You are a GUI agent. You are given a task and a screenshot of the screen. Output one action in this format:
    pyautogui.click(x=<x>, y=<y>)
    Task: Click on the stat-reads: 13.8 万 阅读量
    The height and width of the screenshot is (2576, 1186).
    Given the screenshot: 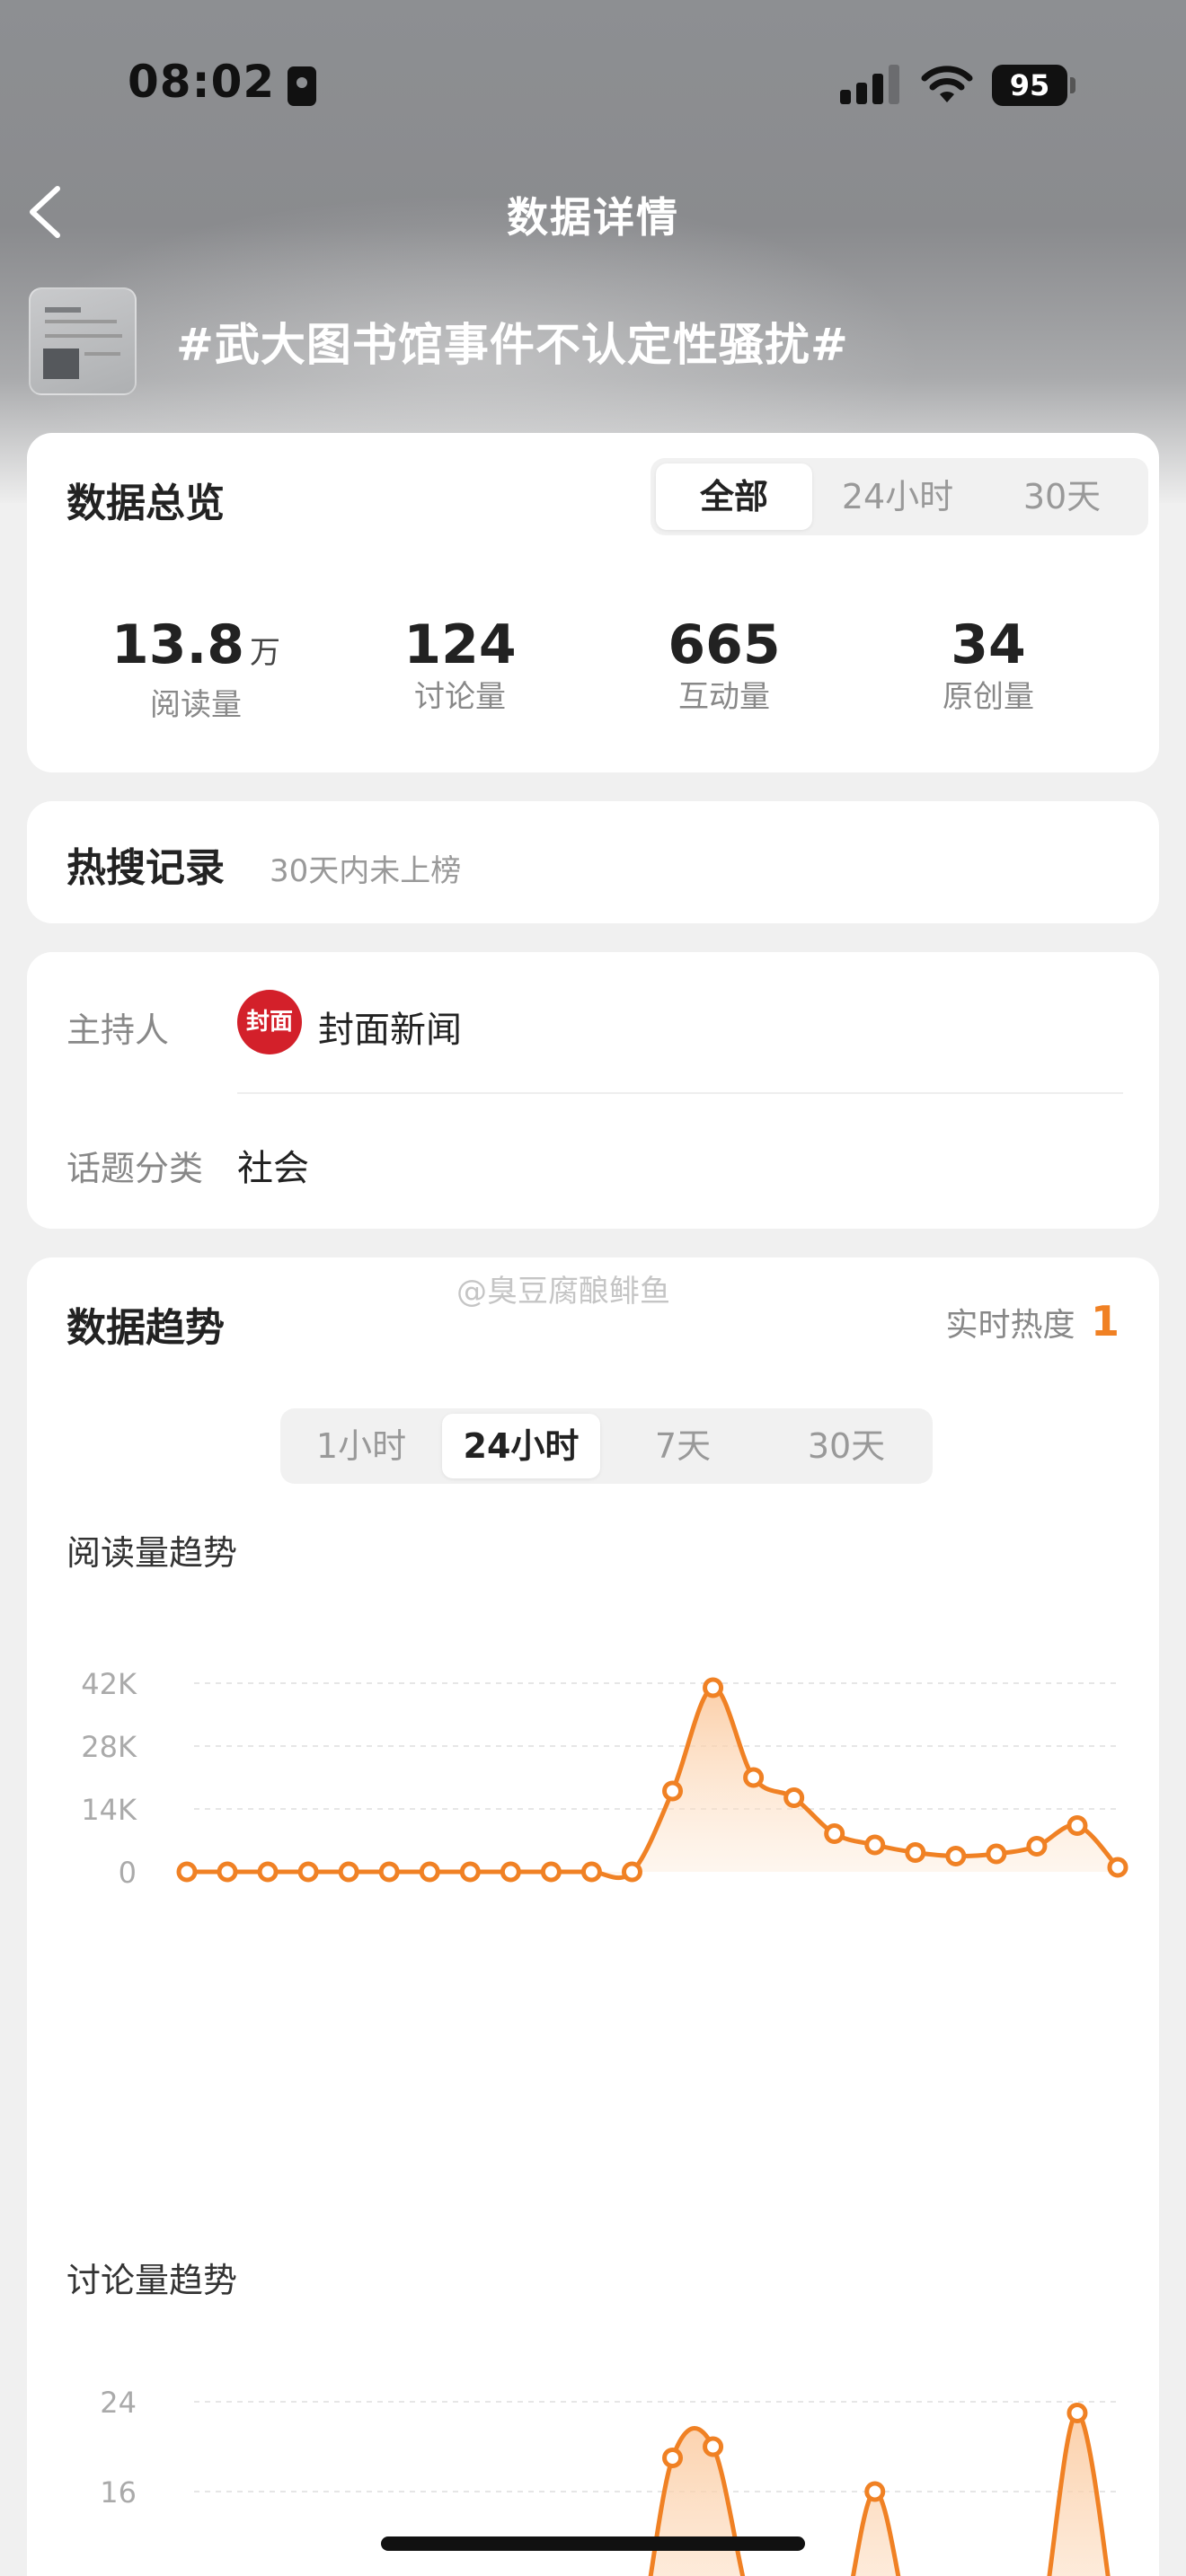 What is the action you would take?
    pyautogui.click(x=196, y=669)
    